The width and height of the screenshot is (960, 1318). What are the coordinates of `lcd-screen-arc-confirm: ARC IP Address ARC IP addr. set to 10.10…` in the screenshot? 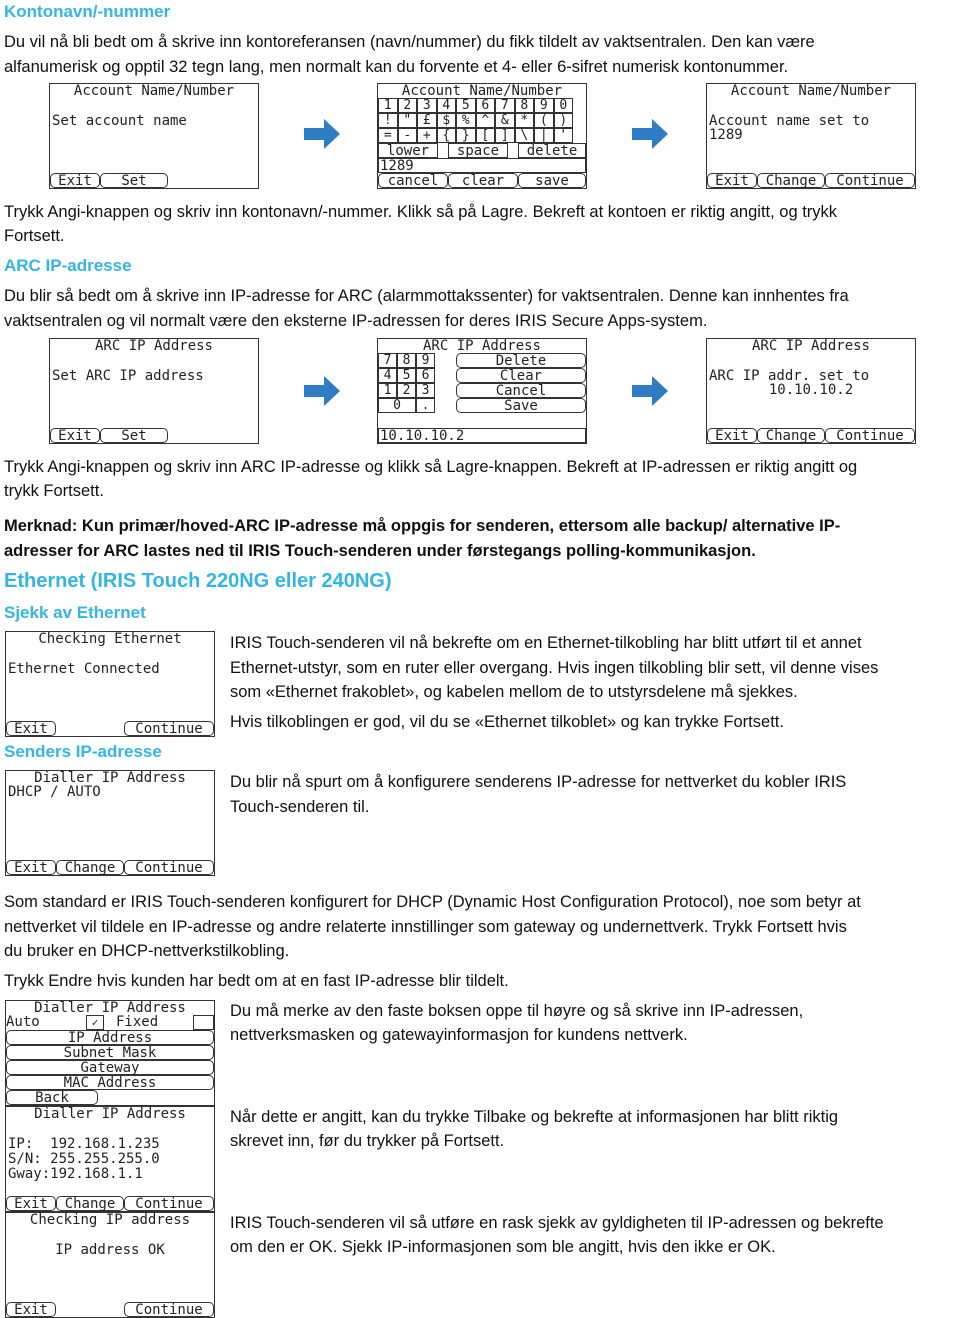 It's located at (811, 391).